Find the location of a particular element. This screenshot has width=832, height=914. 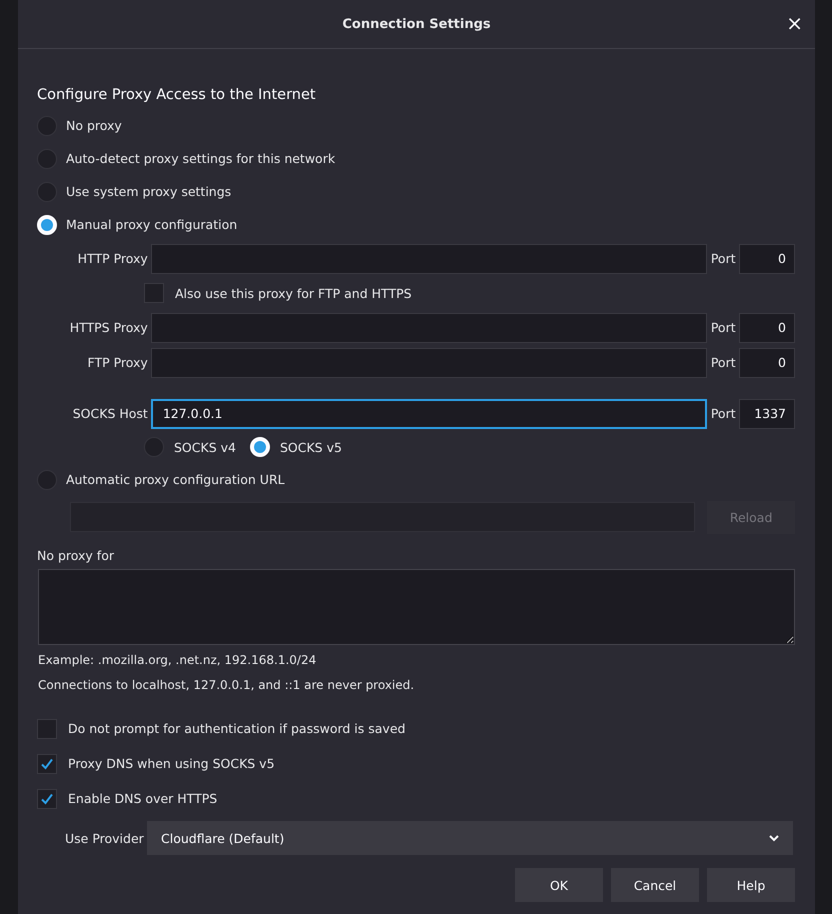

window-title: Connection Settings is located at coordinates (416, 24).